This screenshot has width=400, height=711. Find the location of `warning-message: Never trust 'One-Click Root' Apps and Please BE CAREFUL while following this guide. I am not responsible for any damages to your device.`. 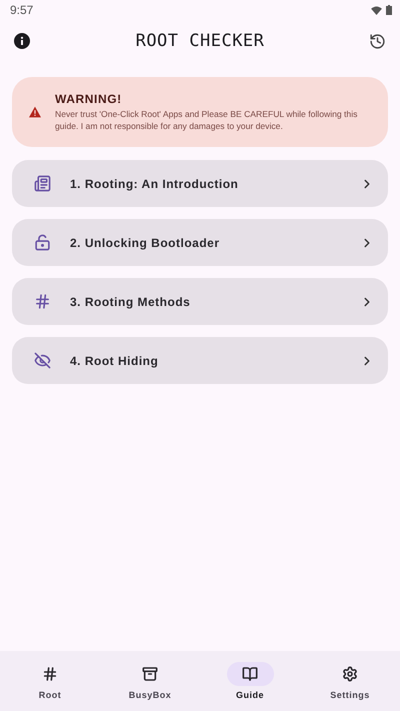

warning-message: Never trust 'One-Click Root' Apps and Please BE CAREFUL while following this guide. I am not responsible for any damages to your device. is located at coordinates (206, 120).